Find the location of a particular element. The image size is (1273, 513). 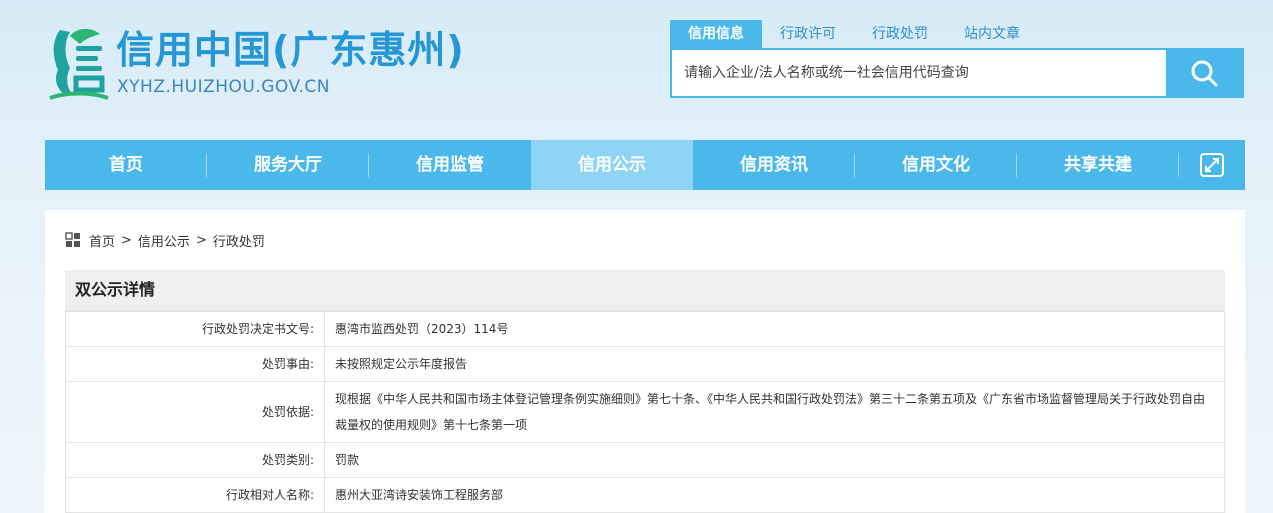

search-box is located at coordinates (957, 73).